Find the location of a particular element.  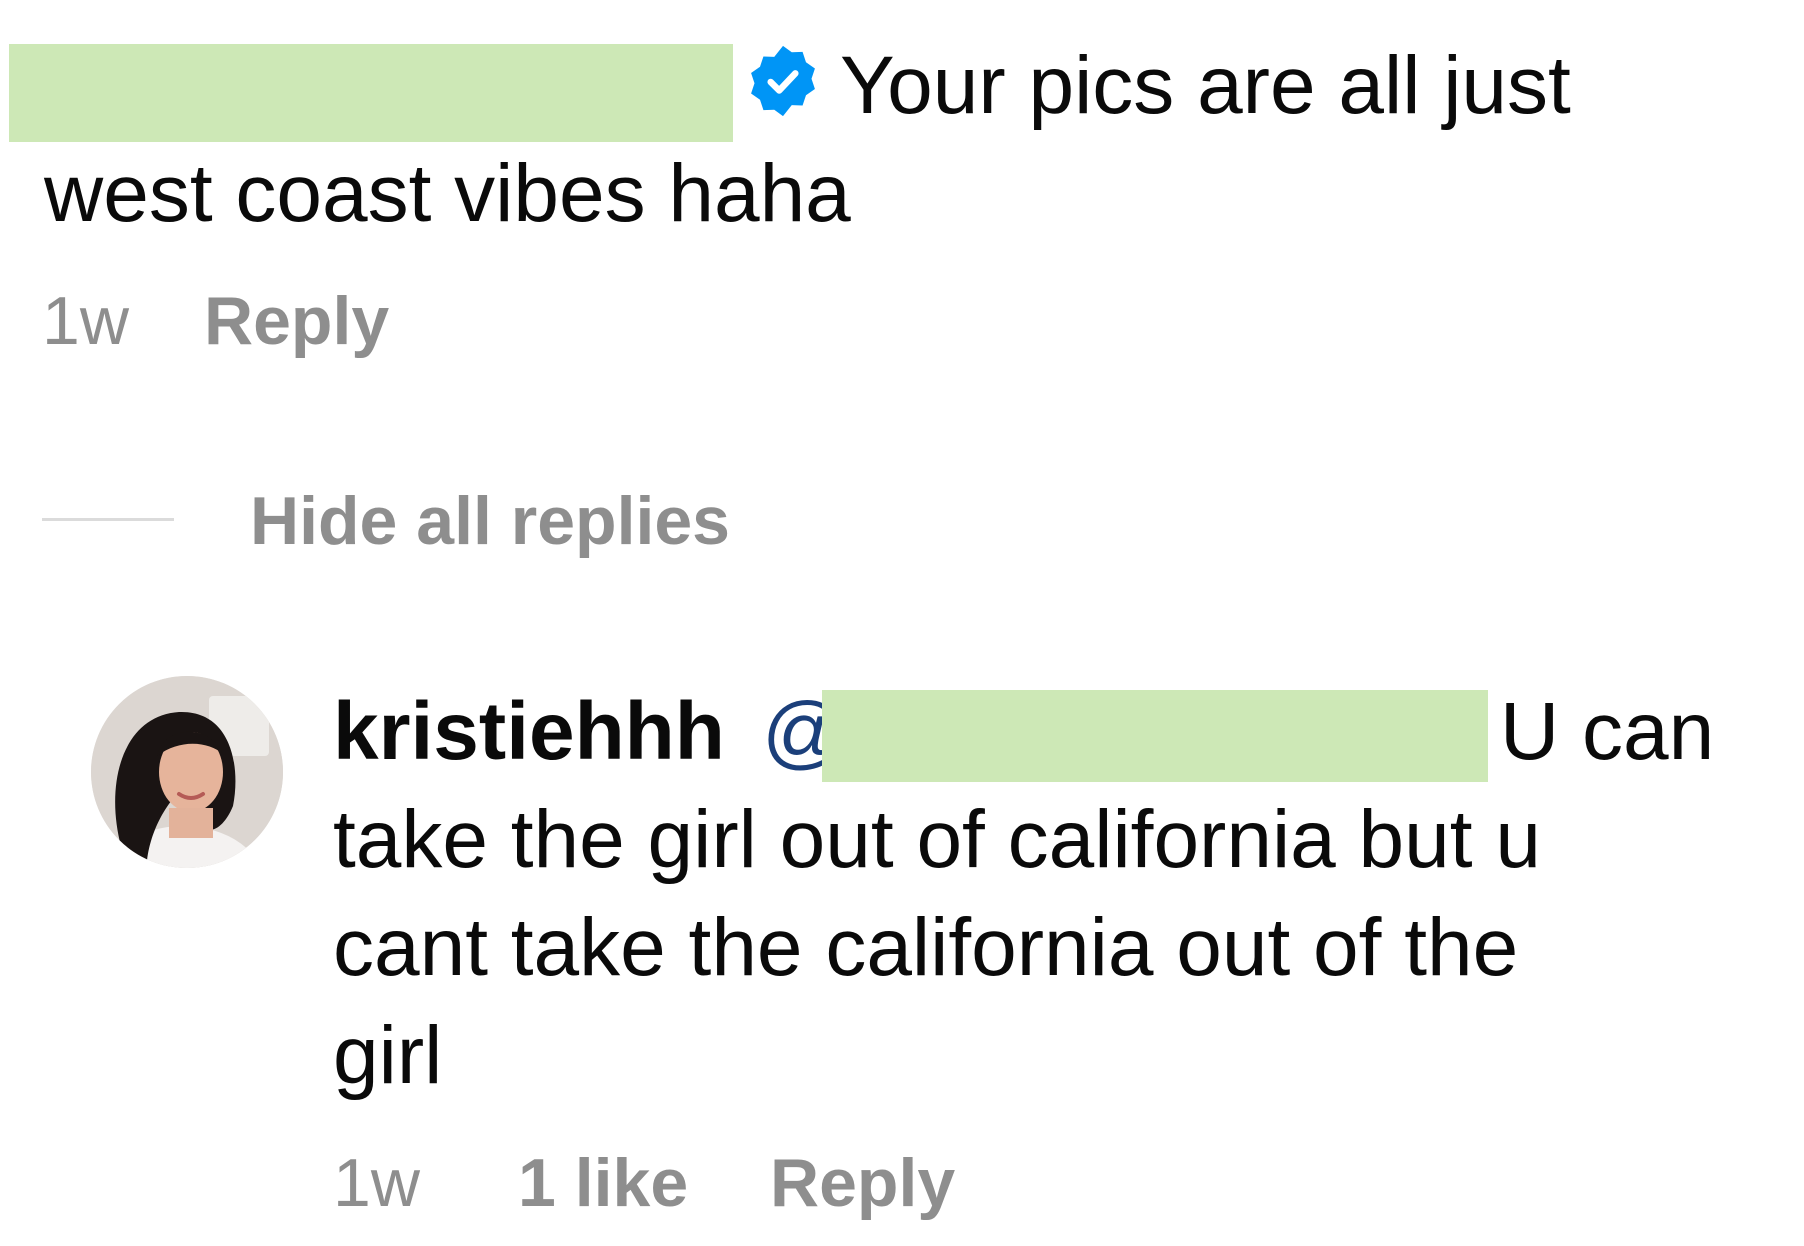

hide-replies-button: Hide all replies is located at coordinates (490, 521).